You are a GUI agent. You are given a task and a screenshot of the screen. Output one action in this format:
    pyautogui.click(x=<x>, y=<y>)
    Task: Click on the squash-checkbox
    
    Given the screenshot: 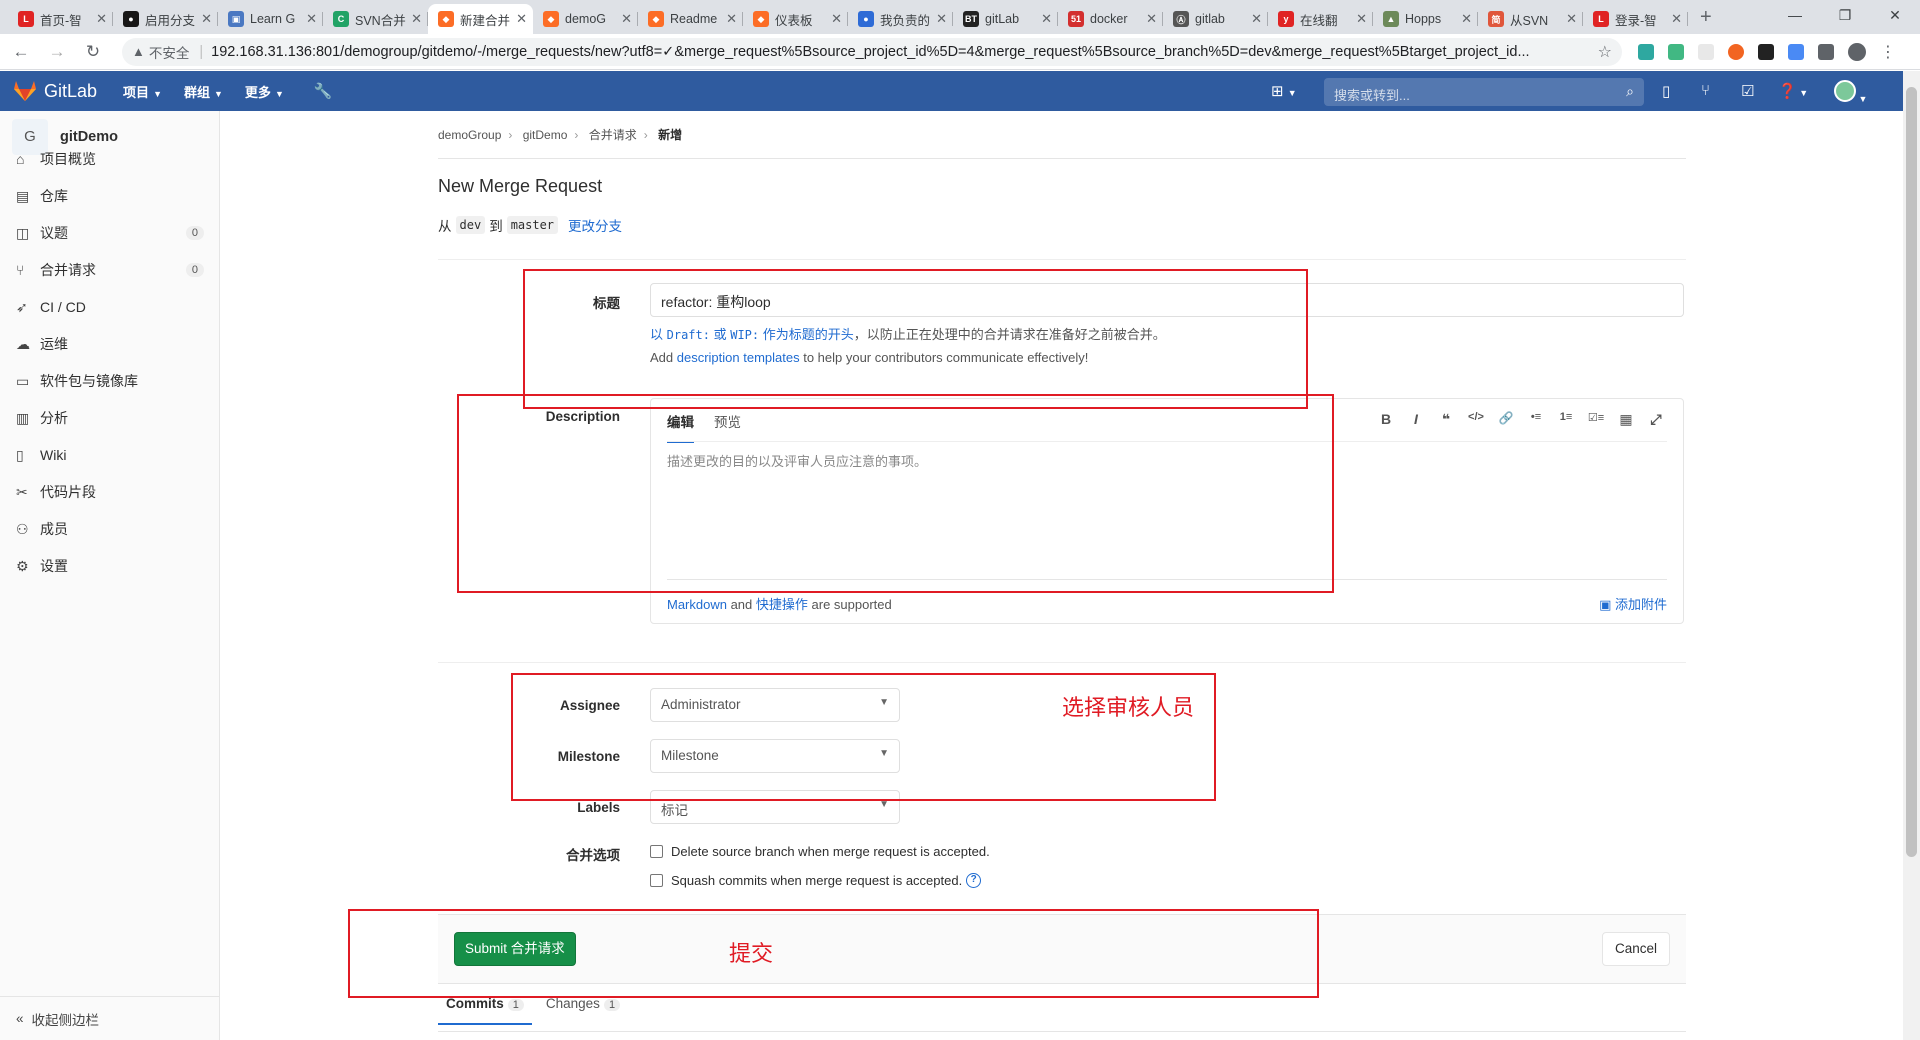 What is the action you would take?
    pyautogui.click(x=656, y=880)
    